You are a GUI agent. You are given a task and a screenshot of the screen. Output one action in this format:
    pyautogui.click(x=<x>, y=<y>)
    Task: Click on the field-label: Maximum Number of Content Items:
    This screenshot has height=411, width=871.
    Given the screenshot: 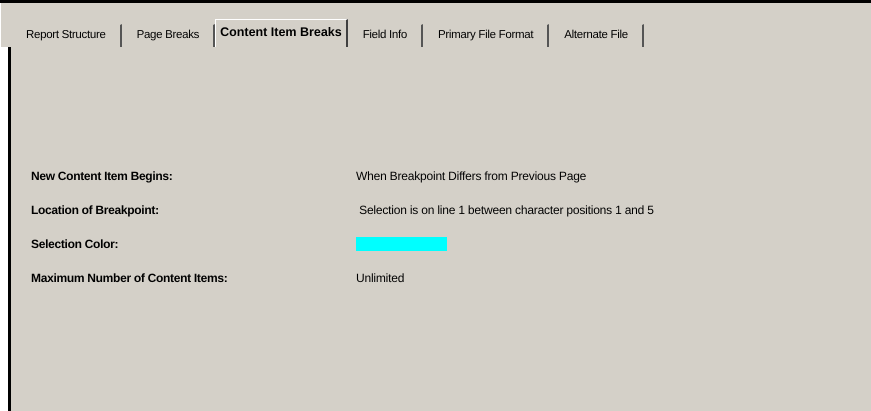 What is the action you would take?
    pyautogui.click(x=129, y=278)
    